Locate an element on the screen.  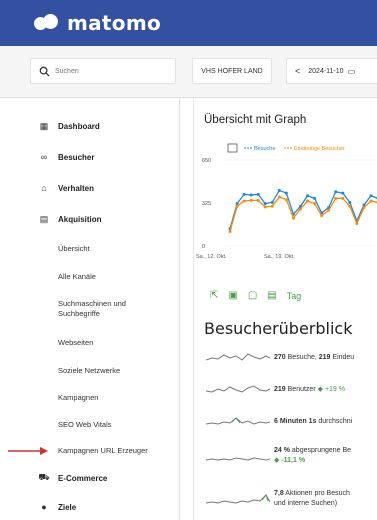
metric-label: abgesprungene Be is located at coordinates (320, 450).